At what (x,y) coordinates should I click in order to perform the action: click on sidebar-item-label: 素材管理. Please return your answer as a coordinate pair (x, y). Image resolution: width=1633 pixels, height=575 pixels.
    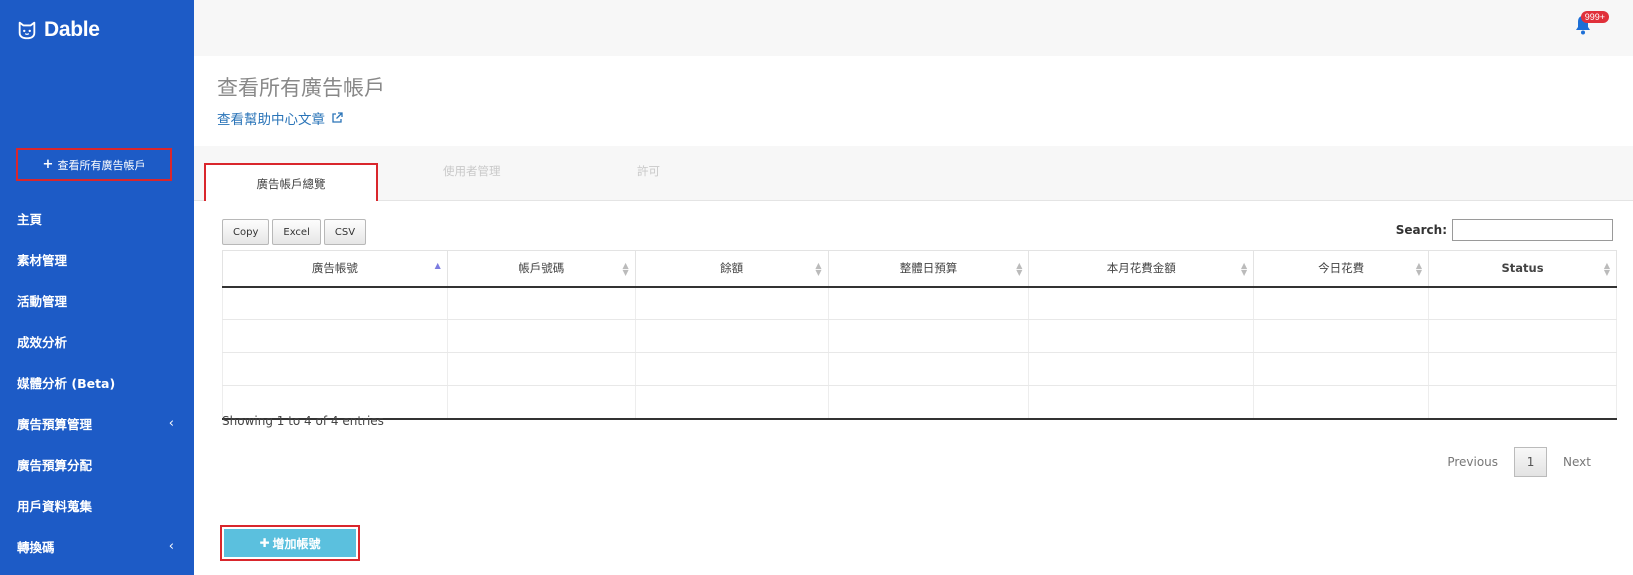
    Looking at the image, I should click on (42, 260).